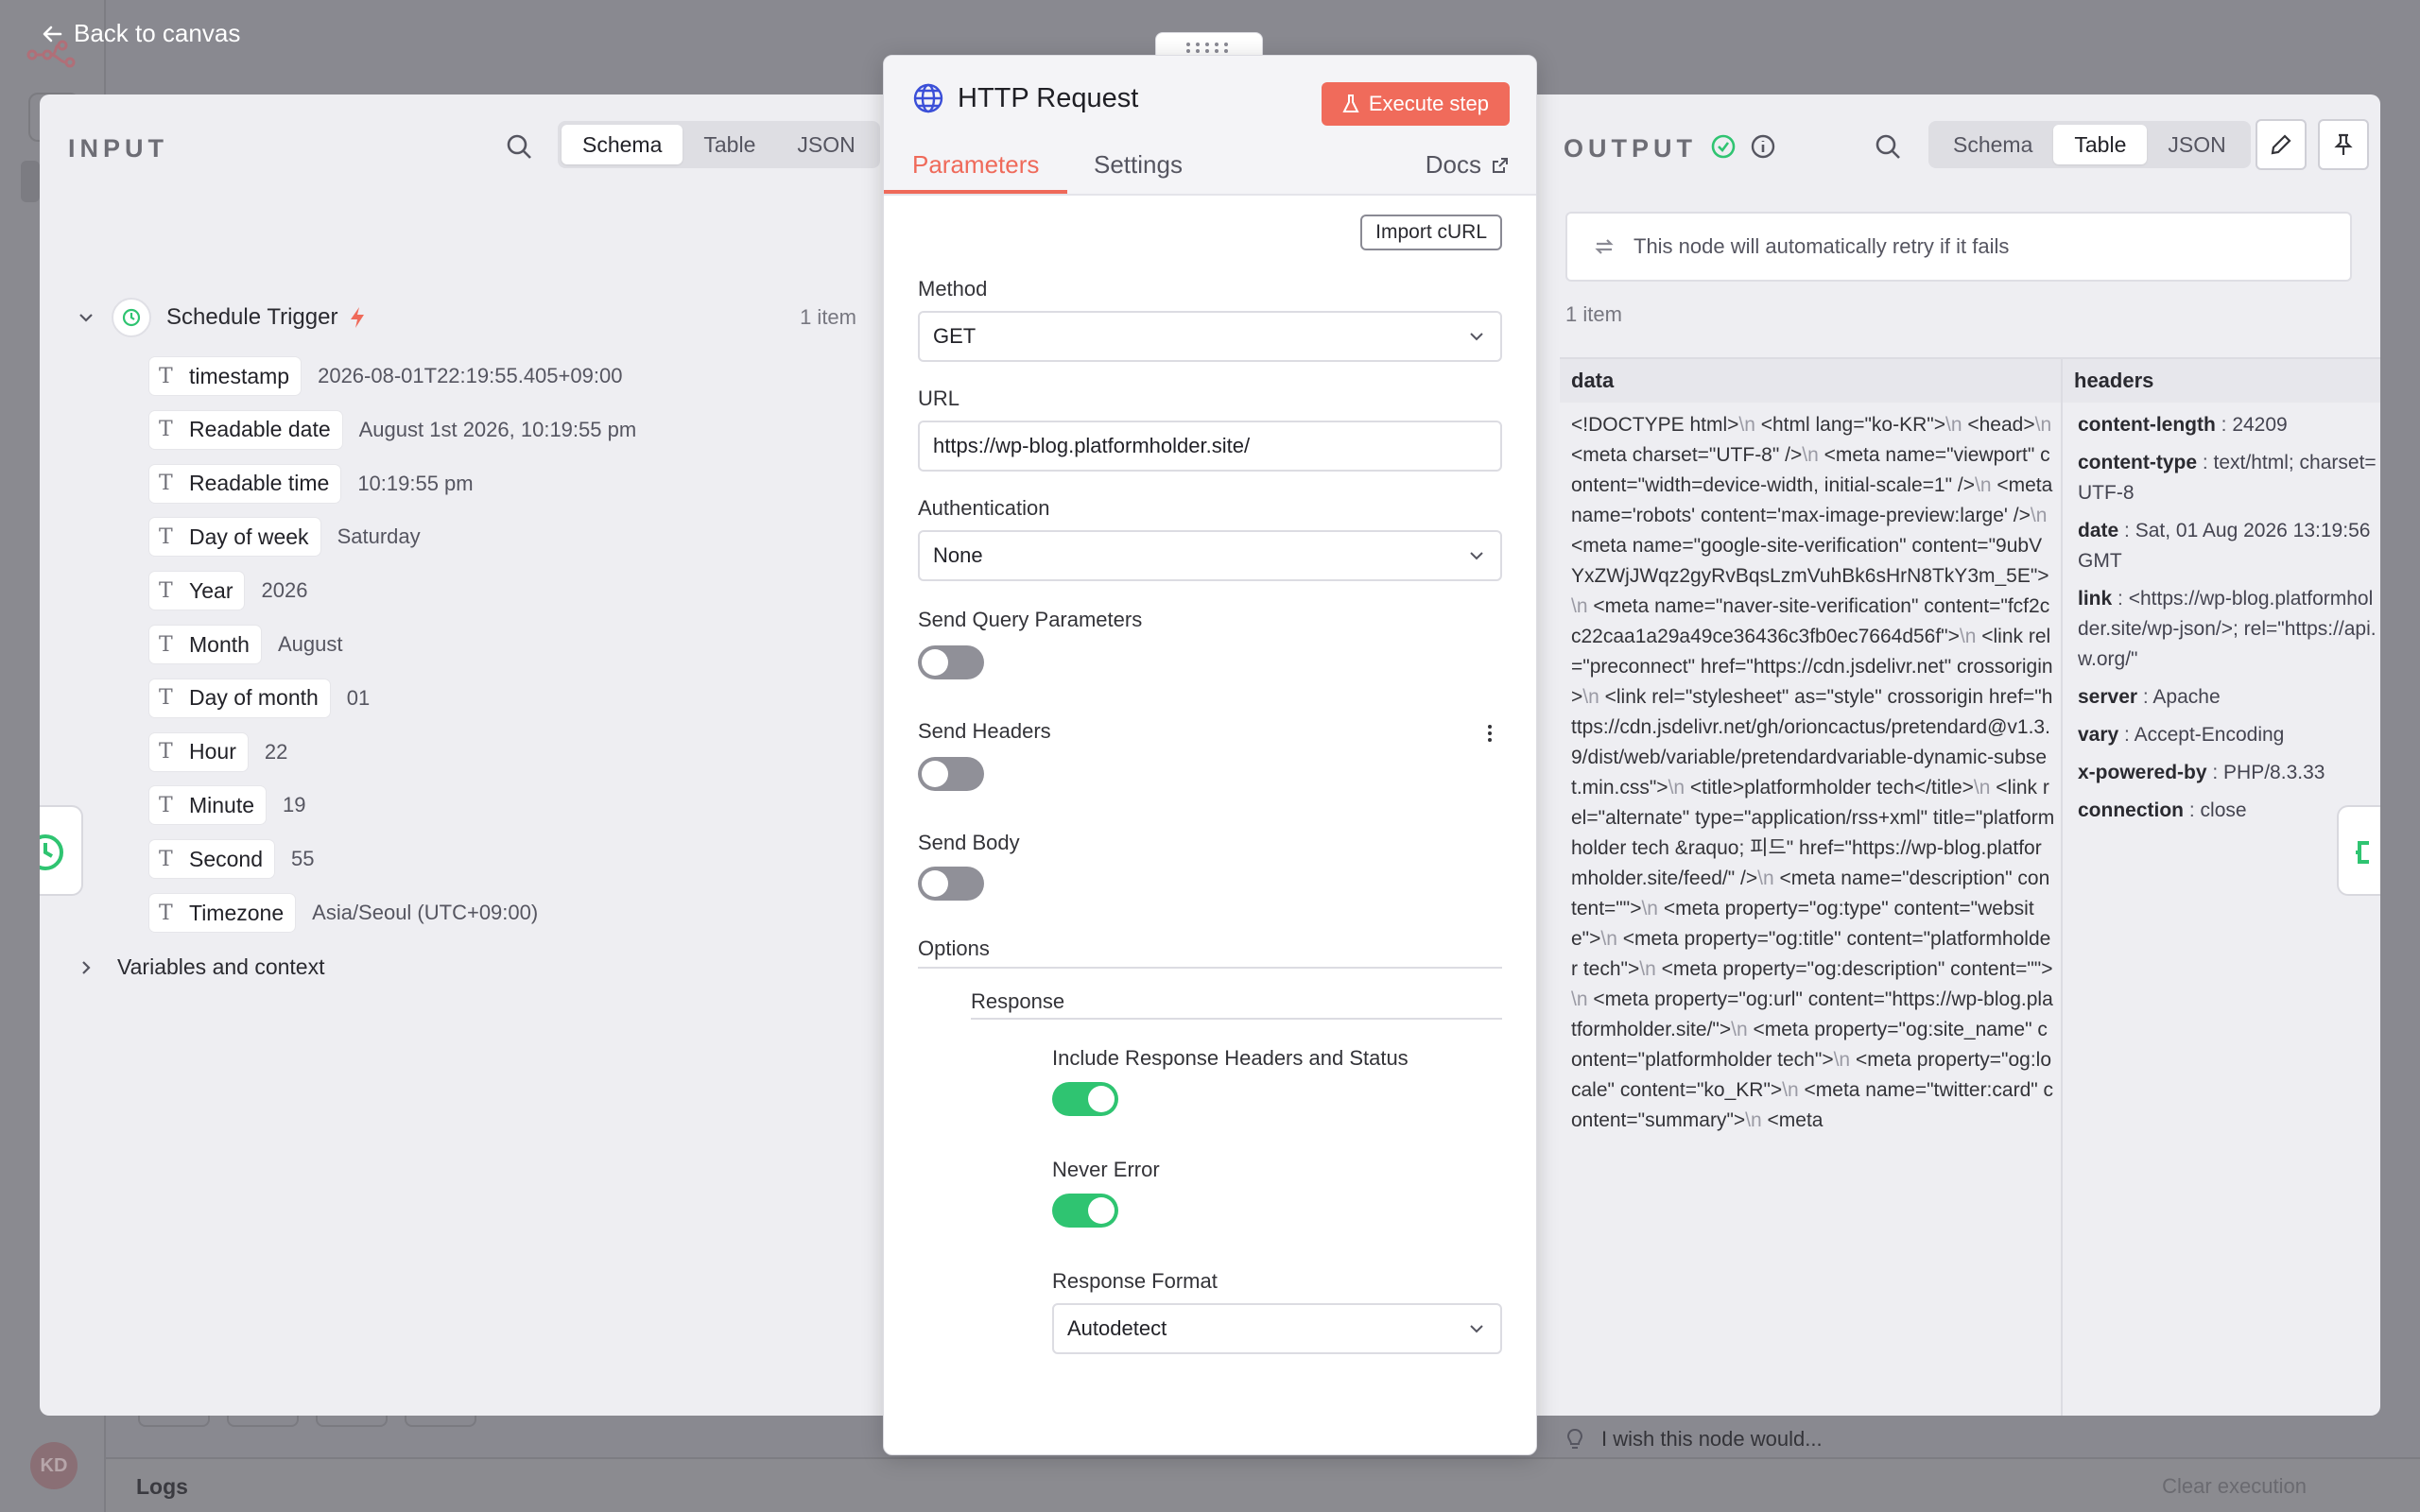 The height and width of the screenshot is (1512, 2420). What do you see at coordinates (1604, 246) in the screenshot?
I see `retry-icon` at bounding box center [1604, 246].